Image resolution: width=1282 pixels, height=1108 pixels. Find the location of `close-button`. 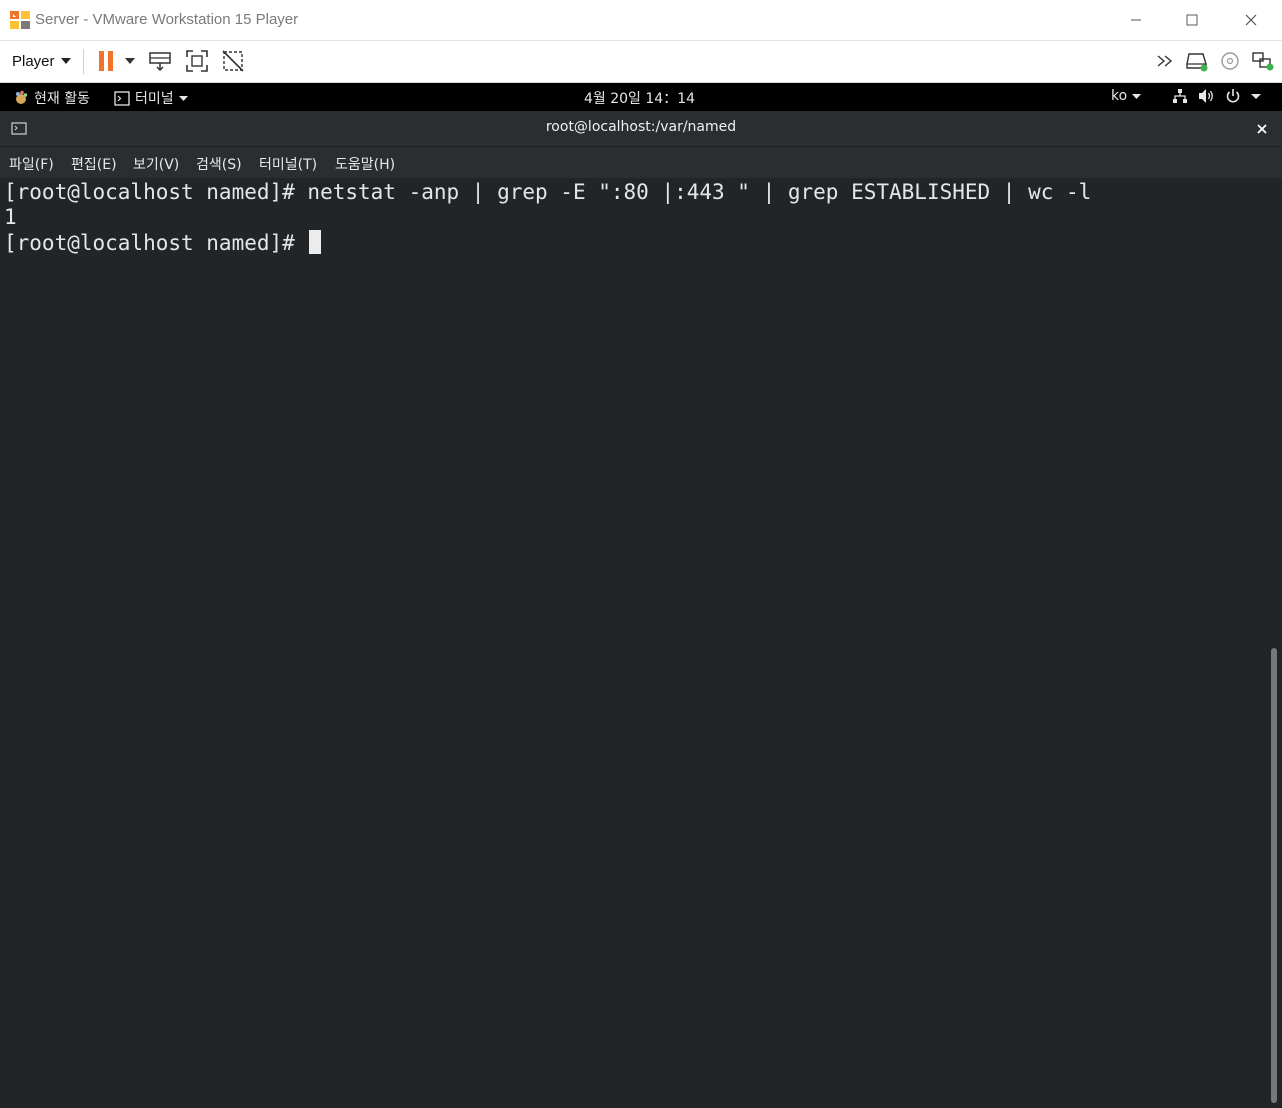

close-button is located at coordinates (1251, 20).